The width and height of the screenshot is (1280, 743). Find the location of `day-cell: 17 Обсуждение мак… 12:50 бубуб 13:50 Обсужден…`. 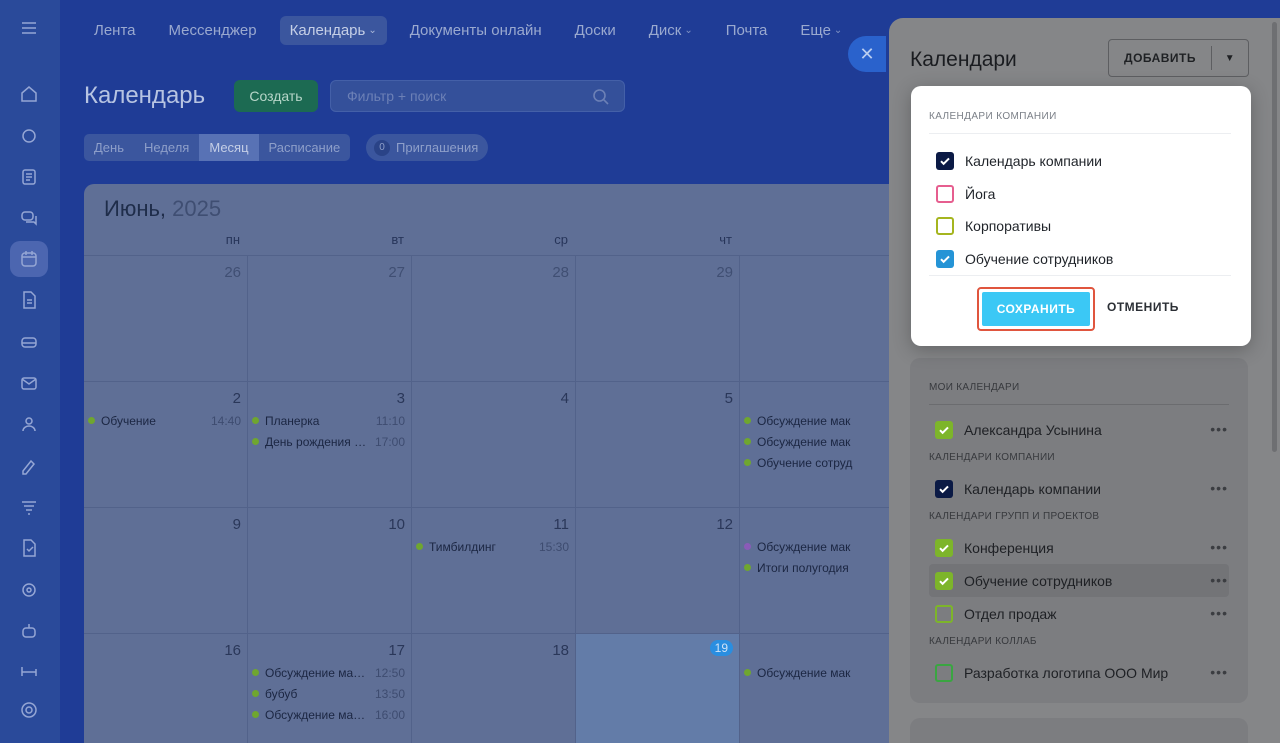

day-cell: 17 Обсуждение мак… 12:50 бубуб 13:50 Обсужден… is located at coordinates (330, 688).